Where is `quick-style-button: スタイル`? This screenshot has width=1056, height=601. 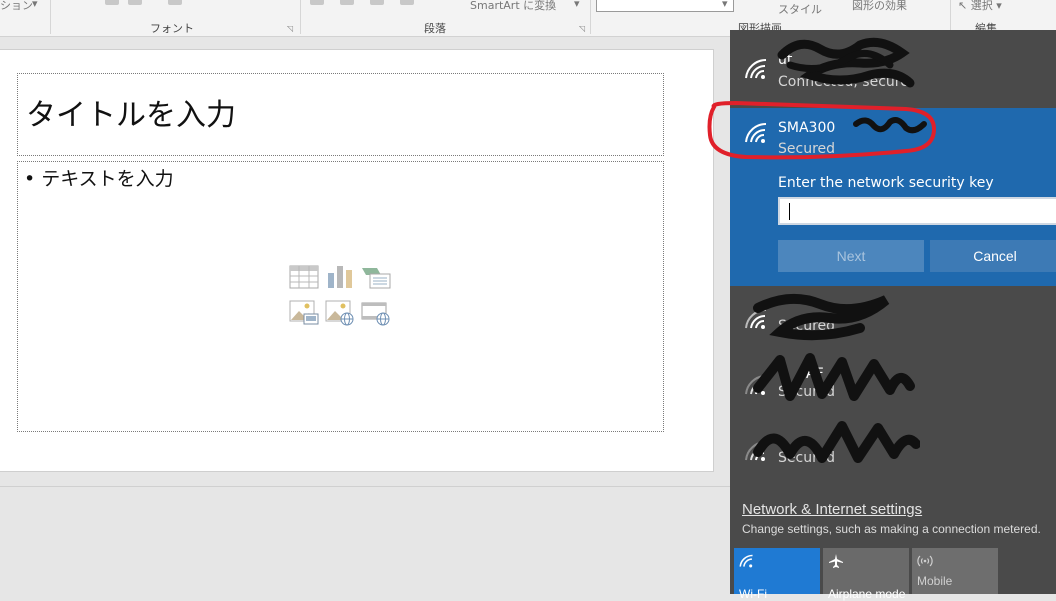
quick-style-button: スタイル is located at coordinates (800, 9).